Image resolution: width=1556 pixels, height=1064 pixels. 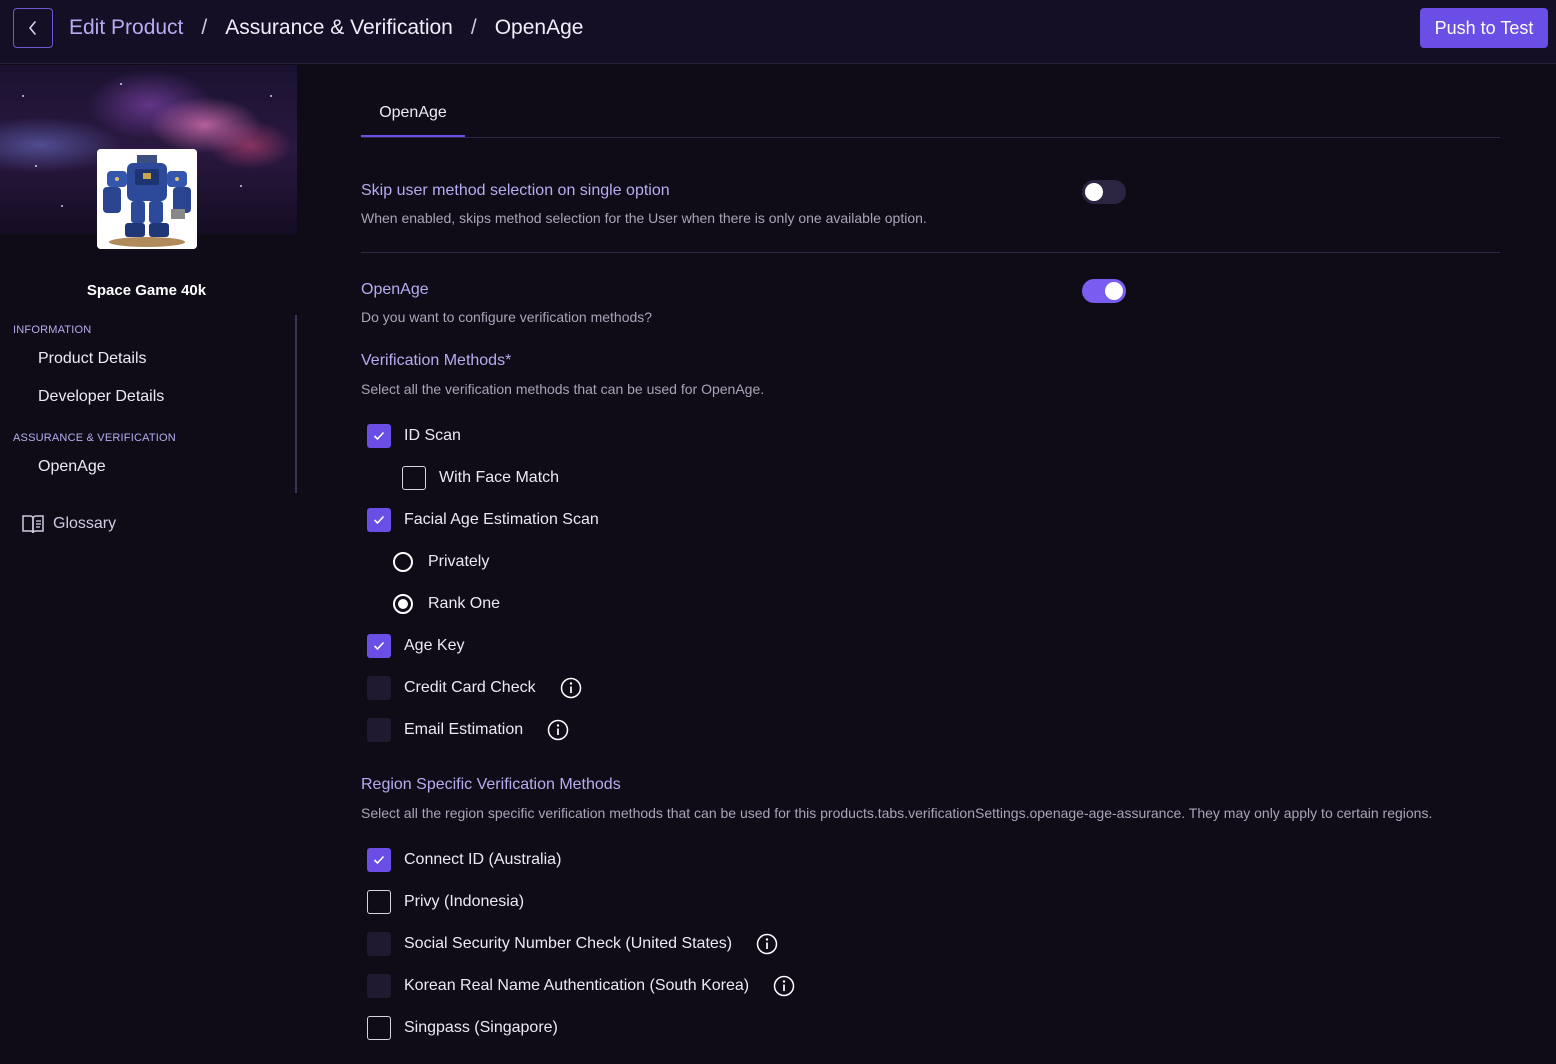 What do you see at coordinates (434, 645) in the screenshot?
I see `age-key-label: Age Key` at bounding box center [434, 645].